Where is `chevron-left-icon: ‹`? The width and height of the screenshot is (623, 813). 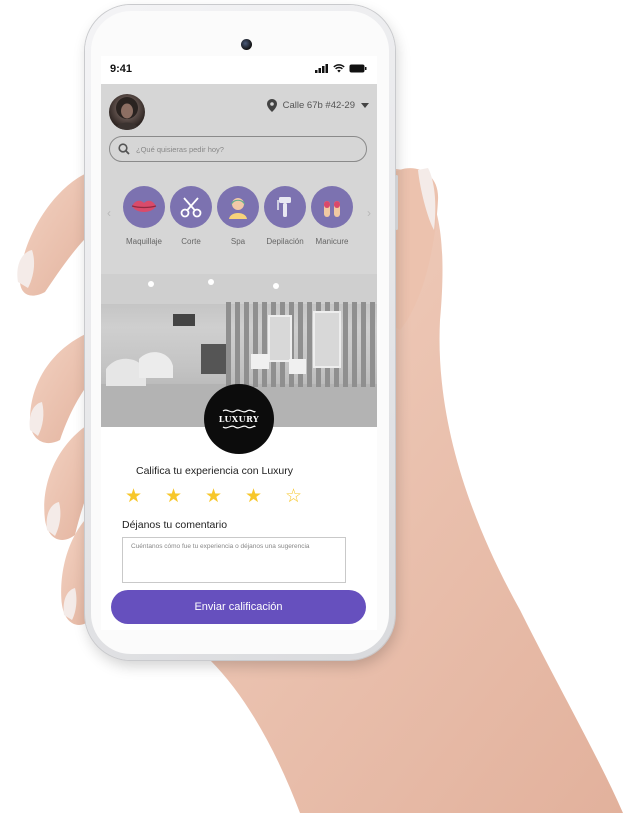 chevron-left-icon: ‹ is located at coordinates (109, 213).